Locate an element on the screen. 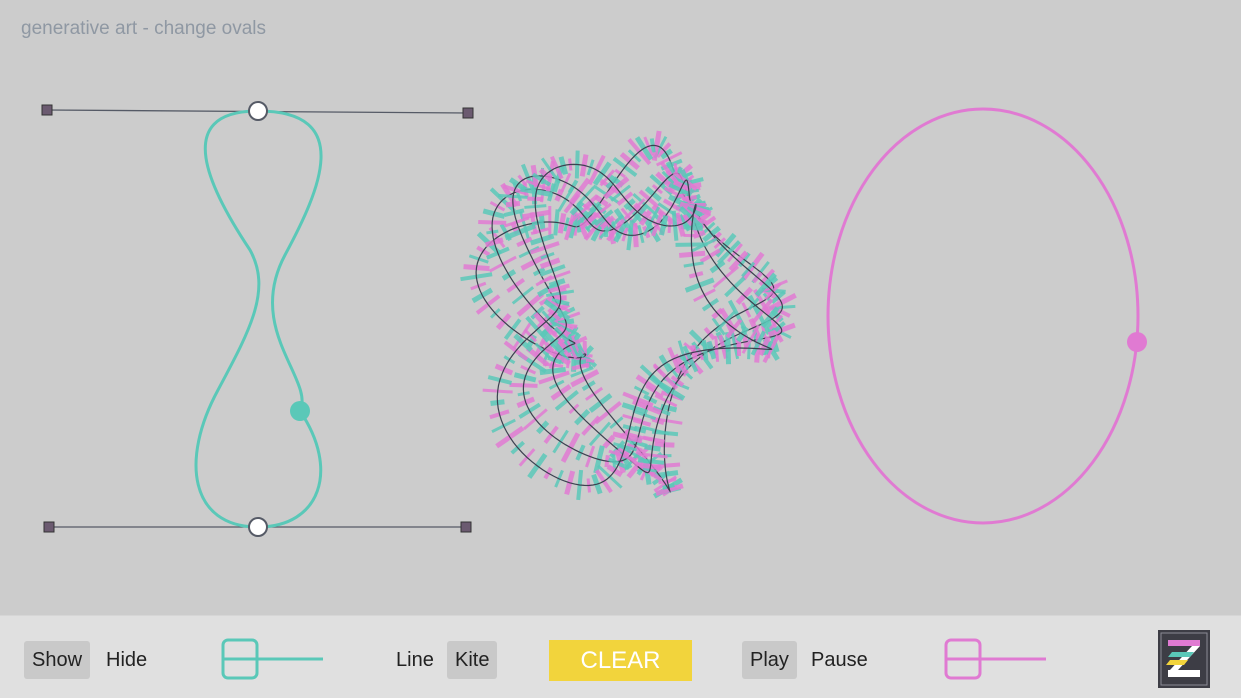 The width and height of the screenshot is (1241, 698). pink-speed-slider is located at coordinates (996, 659).